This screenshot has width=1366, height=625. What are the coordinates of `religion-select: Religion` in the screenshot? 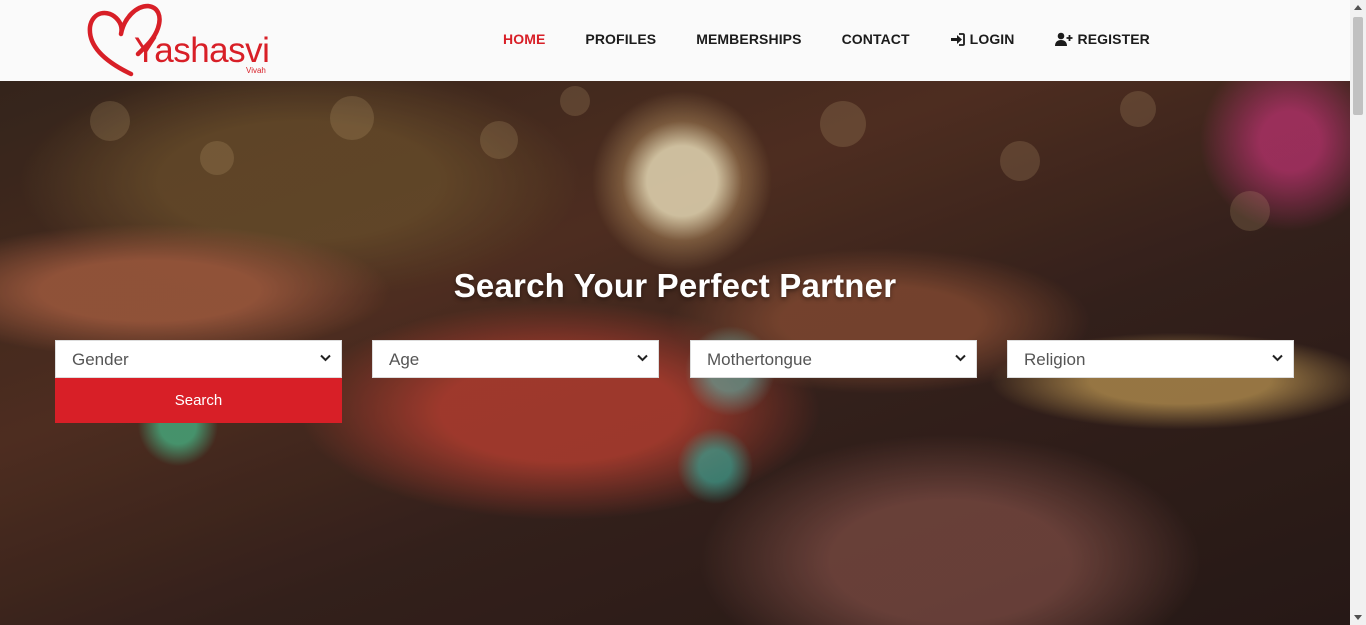 It's located at (1150, 359).